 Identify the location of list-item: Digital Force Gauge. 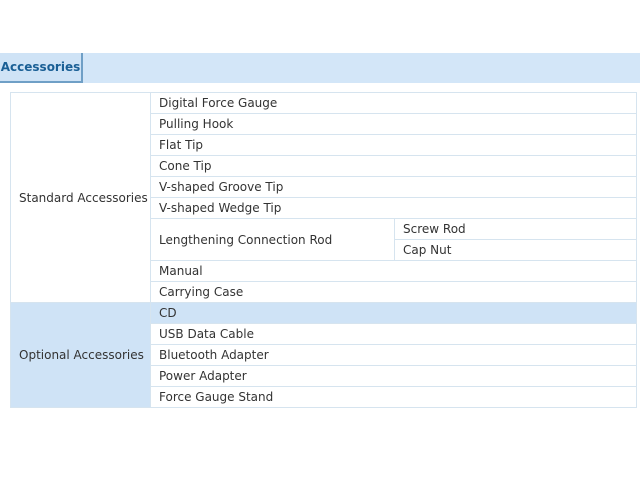
(393, 103).